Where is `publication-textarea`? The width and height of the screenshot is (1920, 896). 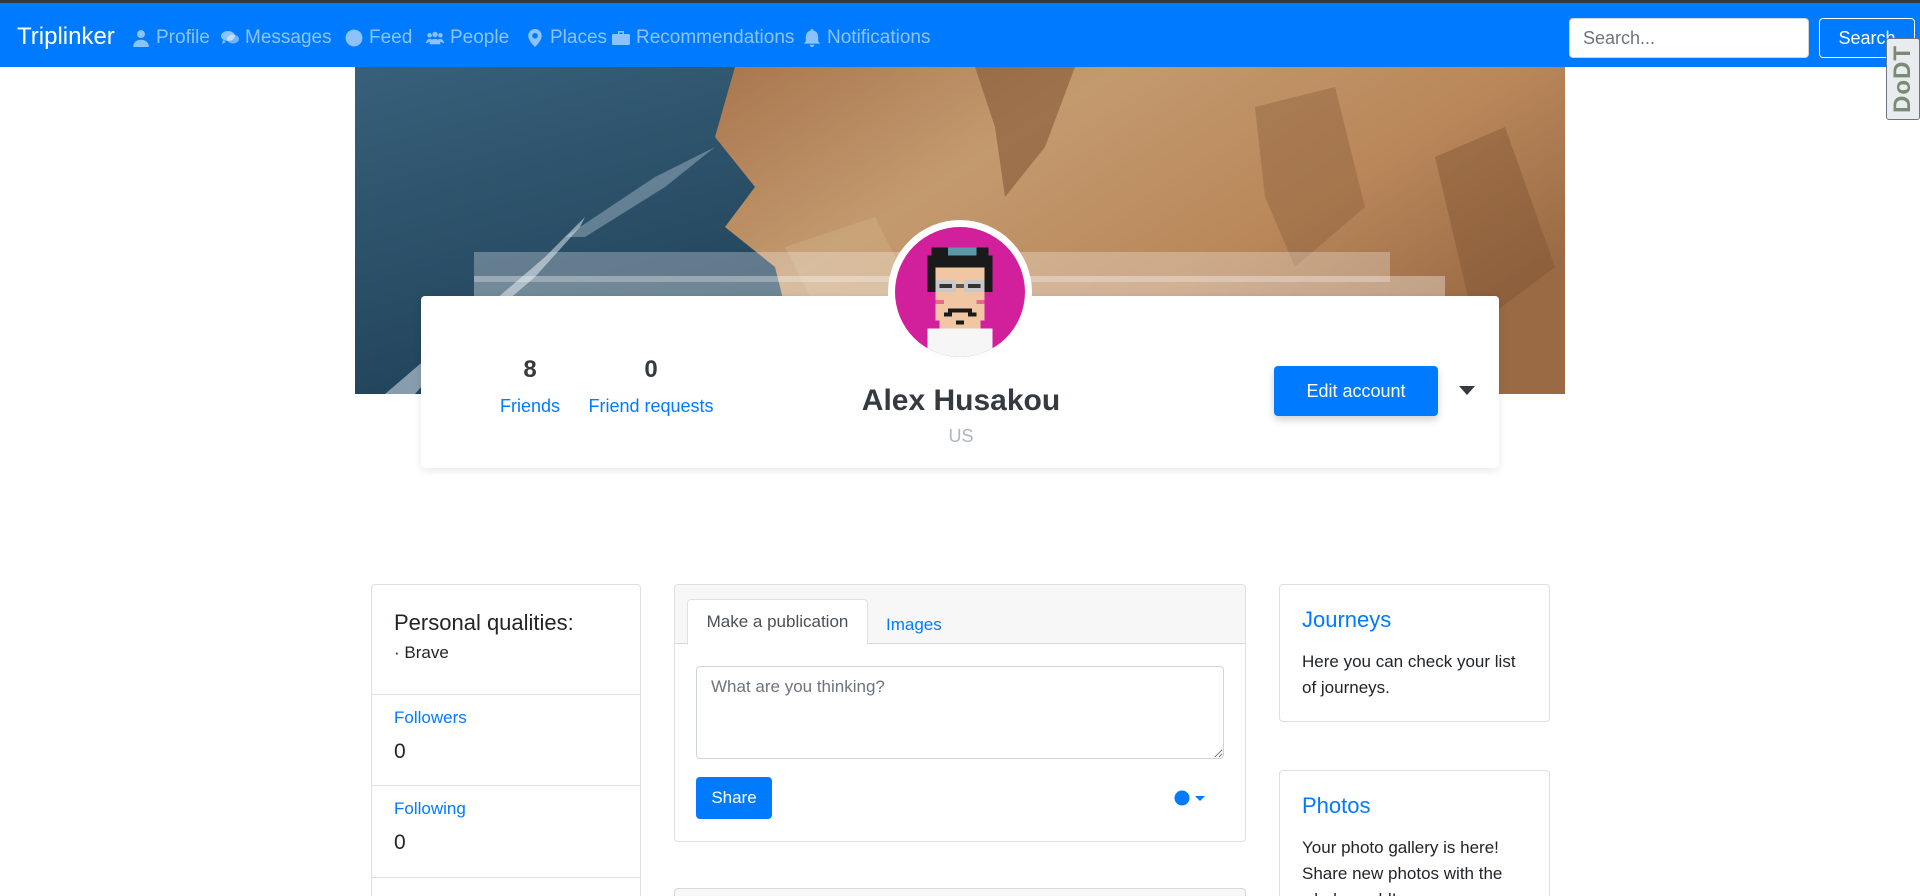 publication-textarea is located at coordinates (960, 712).